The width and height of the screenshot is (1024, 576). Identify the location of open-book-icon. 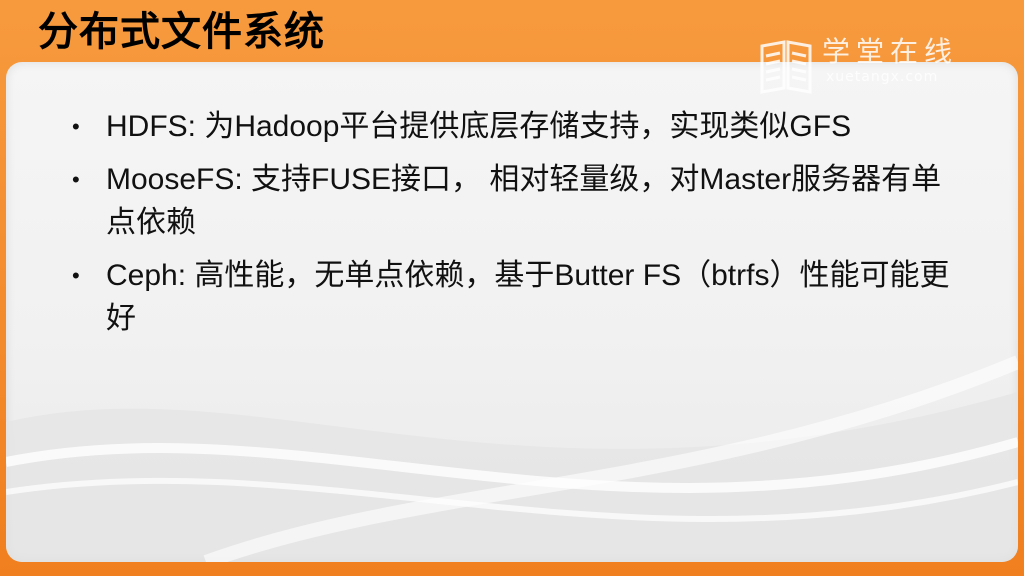
(786, 67).